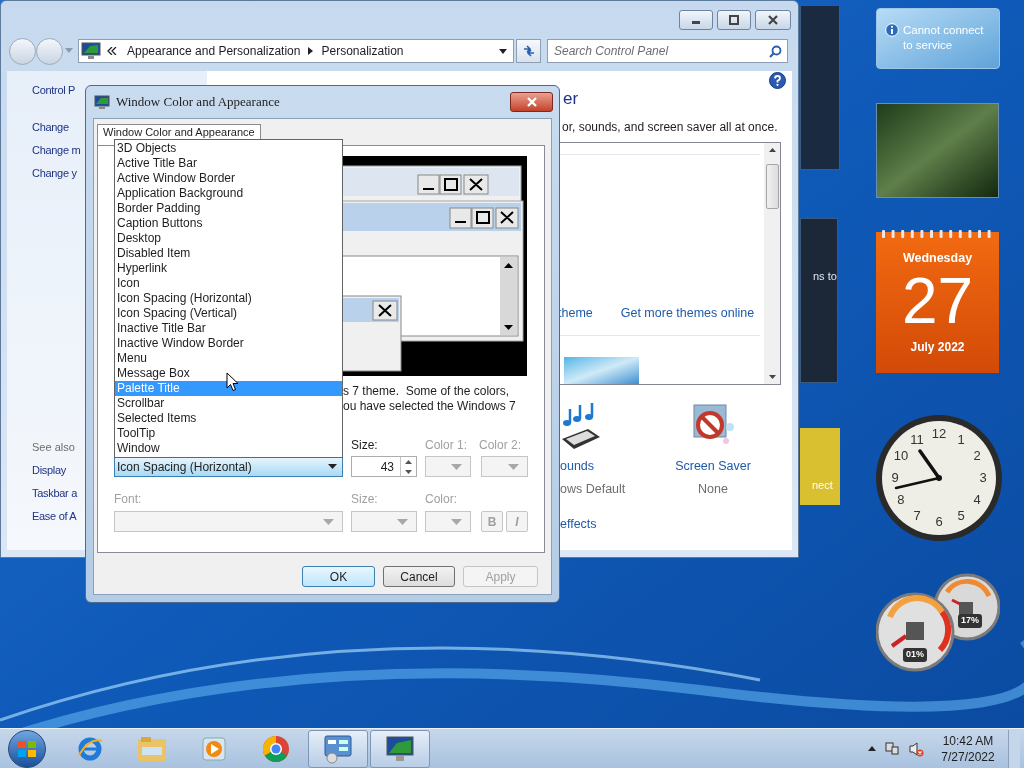 This screenshot has height=768, width=1024. I want to click on sidebar-link: Change, so click(50, 127).